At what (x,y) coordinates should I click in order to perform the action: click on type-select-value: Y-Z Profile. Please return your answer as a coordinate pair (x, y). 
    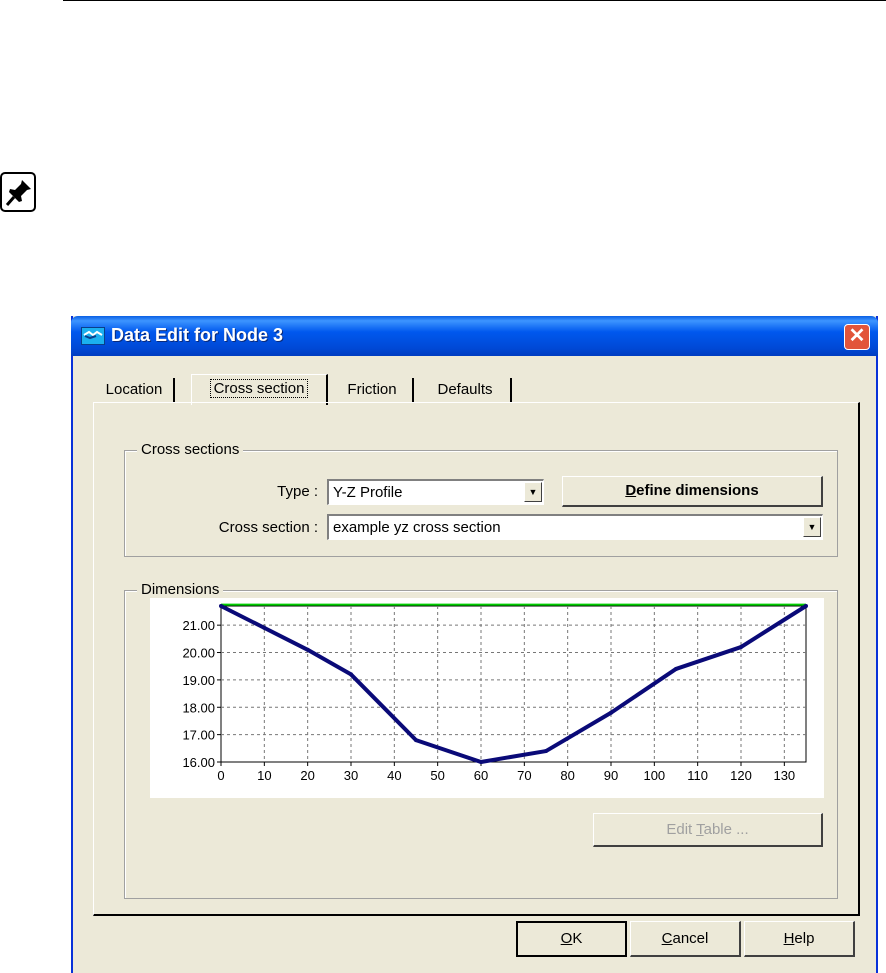
    Looking at the image, I should click on (368, 492).